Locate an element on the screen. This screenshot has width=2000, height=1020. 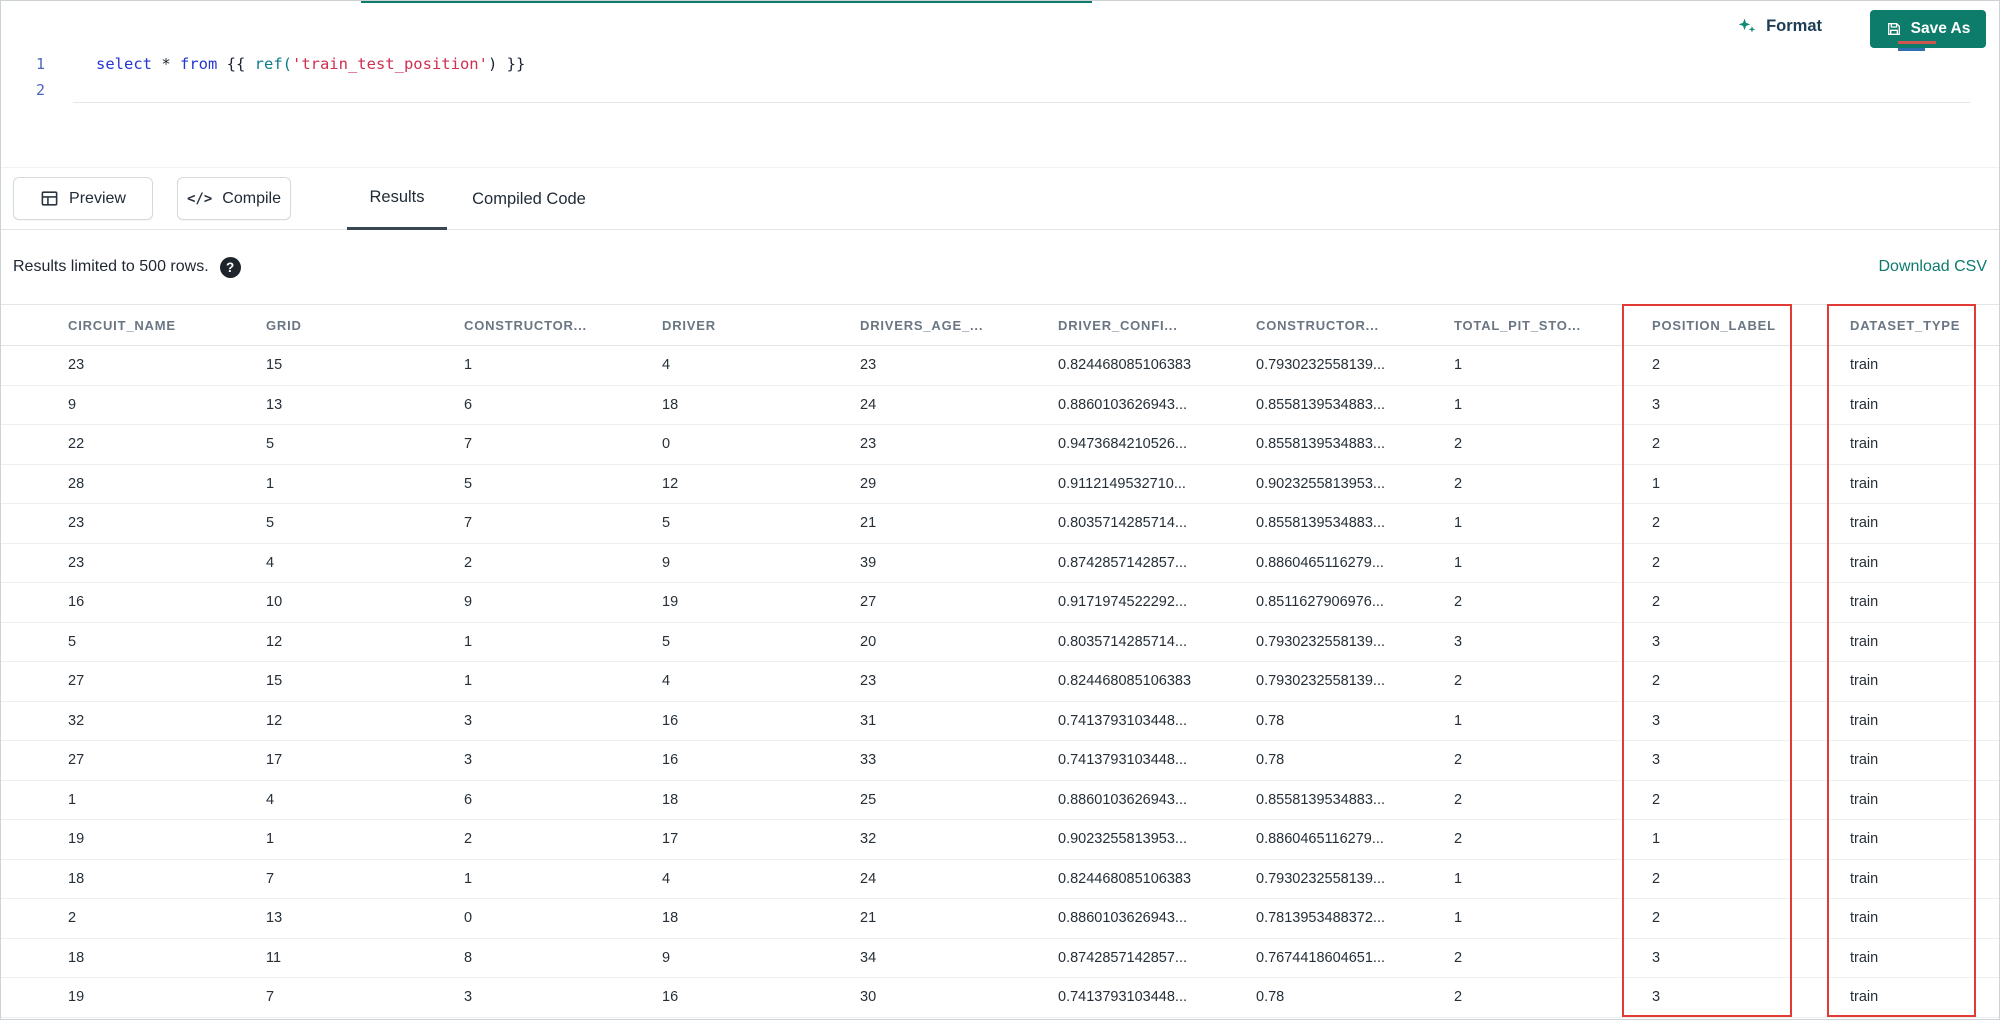
table-cell: 33 is located at coordinates (868, 760).